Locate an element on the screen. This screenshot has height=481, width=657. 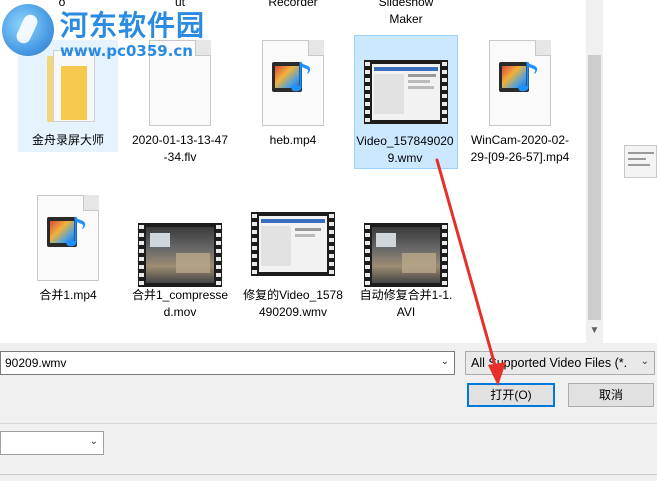
watermark-url: www.pc0359.cn is located at coordinates (126, 51).